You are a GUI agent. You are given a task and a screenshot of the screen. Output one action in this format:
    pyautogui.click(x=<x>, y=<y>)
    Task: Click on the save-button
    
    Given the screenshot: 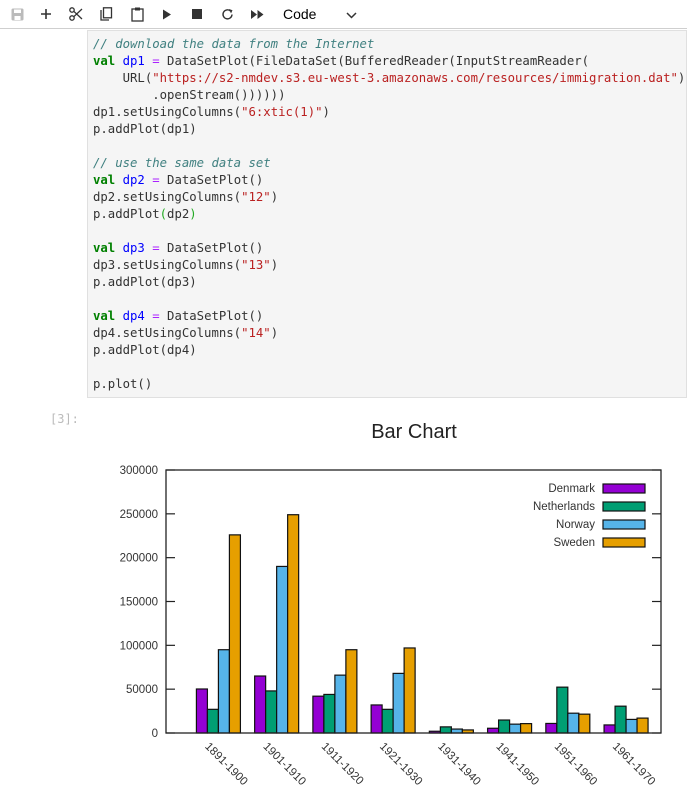 What is the action you would take?
    pyautogui.click(x=17, y=14)
    